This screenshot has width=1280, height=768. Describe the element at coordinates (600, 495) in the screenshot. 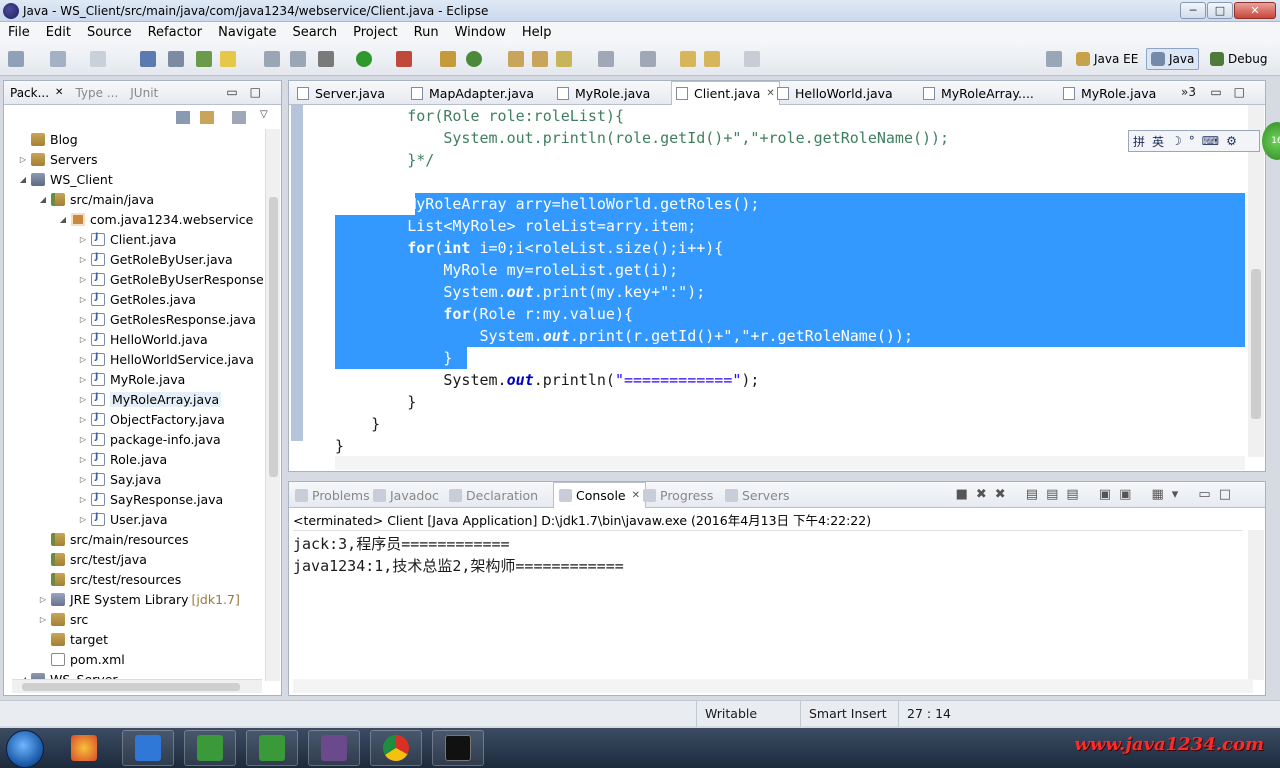

I see `console-view-tab: Console ✕` at that location.